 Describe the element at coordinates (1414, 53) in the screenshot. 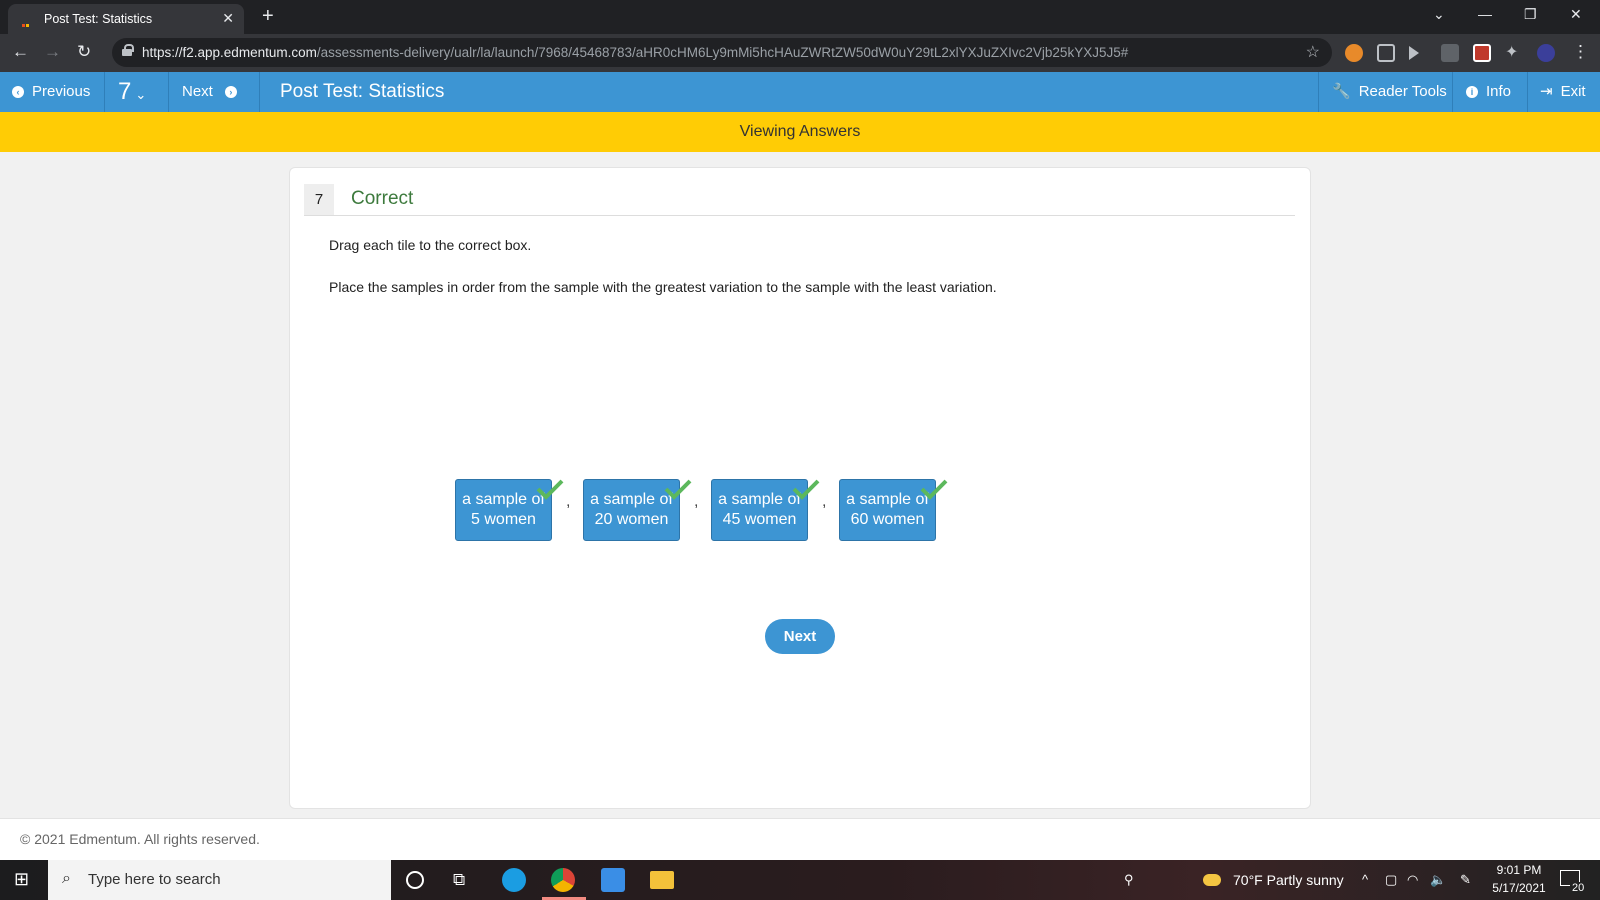

I see `play-extension-icon` at that location.